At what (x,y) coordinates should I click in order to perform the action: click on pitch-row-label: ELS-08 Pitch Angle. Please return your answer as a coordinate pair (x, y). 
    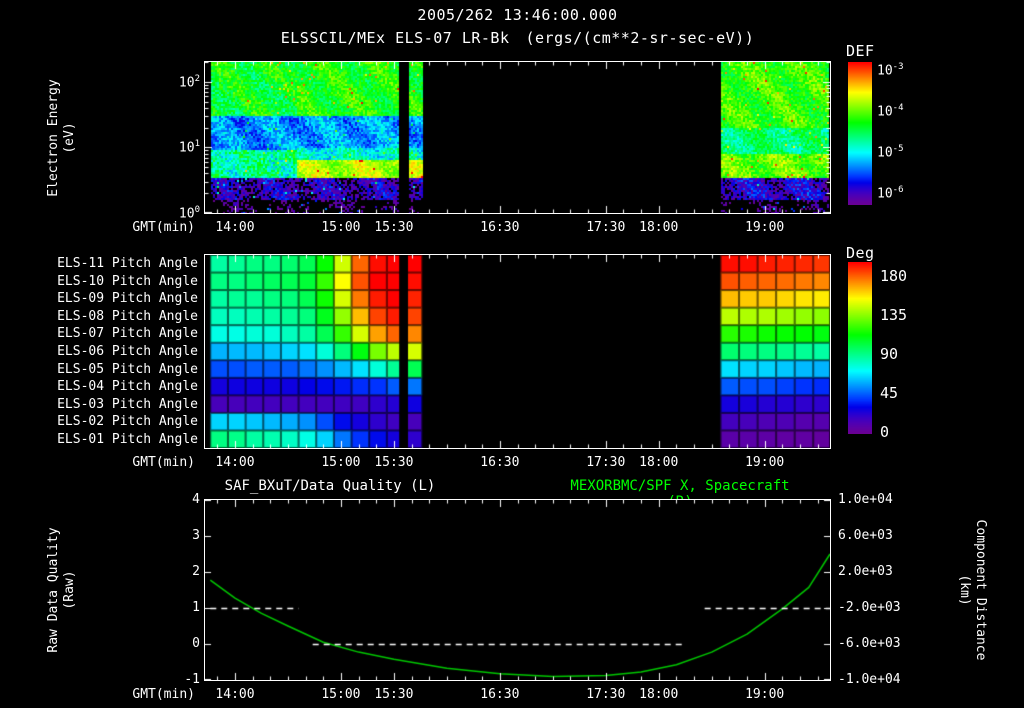
    Looking at the image, I should click on (127, 316).